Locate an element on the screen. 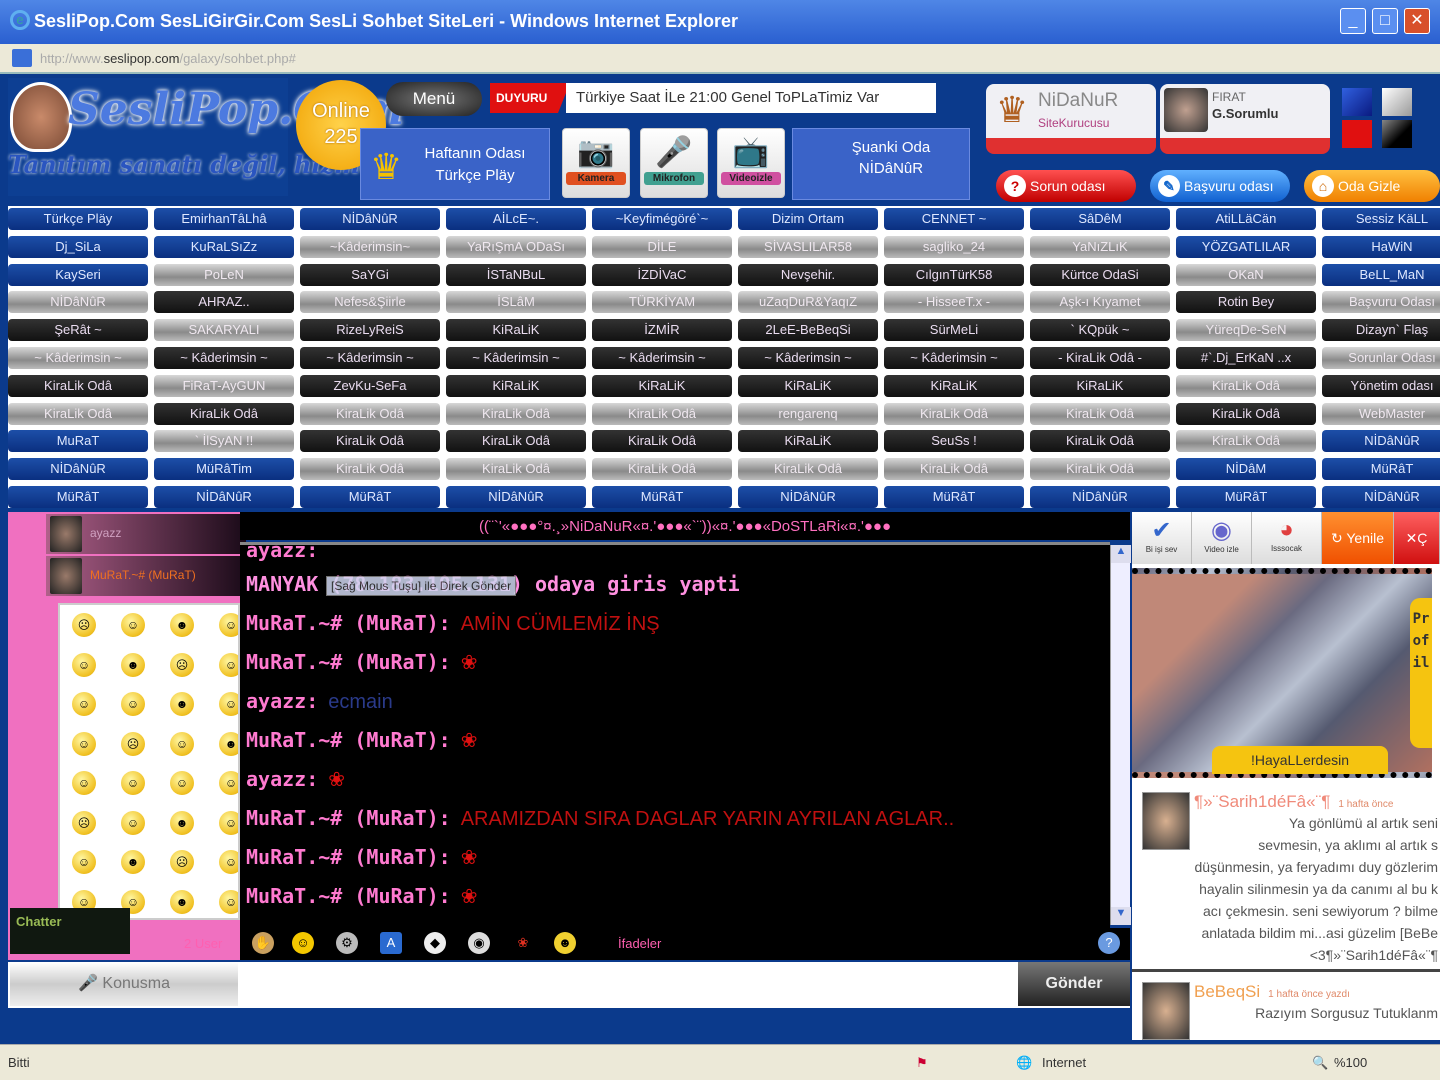 Image resolution: width=1440 pixels, height=1080 pixels. room-button: DİLE is located at coordinates (662, 246).